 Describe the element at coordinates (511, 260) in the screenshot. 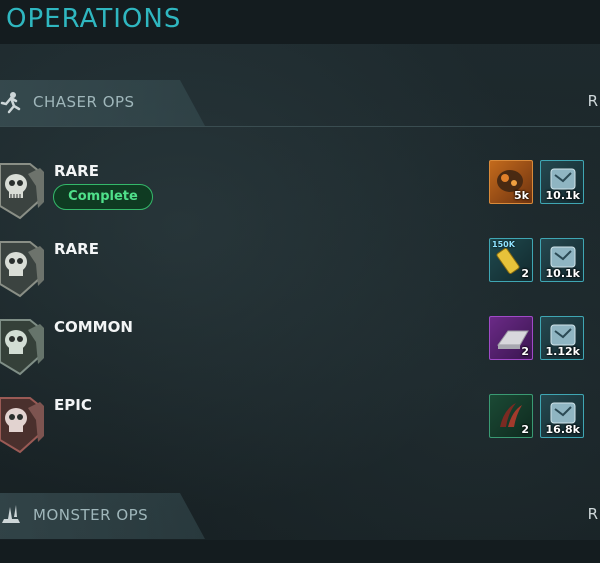

I see `reward-battery: 150K 2` at that location.